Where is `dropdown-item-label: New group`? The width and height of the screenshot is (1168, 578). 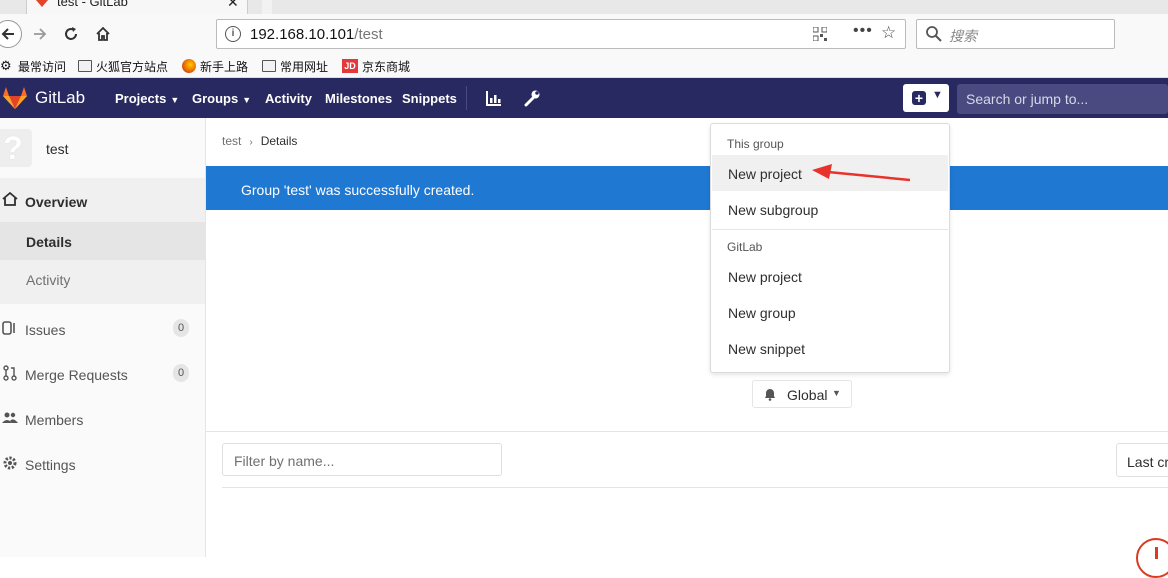
dropdown-item-label: New group is located at coordinates (762, 313).